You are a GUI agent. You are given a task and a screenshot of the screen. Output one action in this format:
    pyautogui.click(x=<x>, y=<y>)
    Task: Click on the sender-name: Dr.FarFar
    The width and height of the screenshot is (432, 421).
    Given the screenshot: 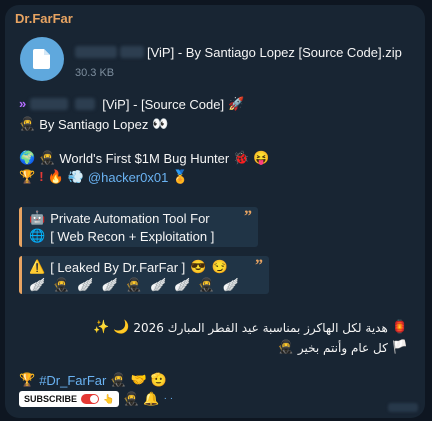 What is the action you would take?
    pyautogui.click(x=44, y=18)
    